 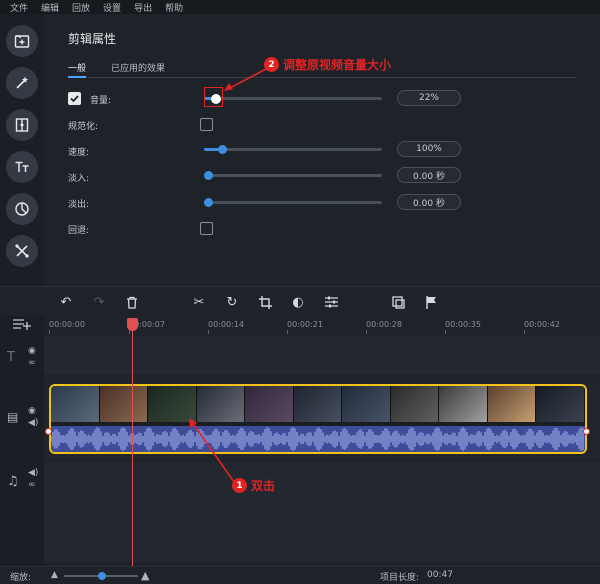 I want to click on tab-general: 一般, so click(x=77, y=69).